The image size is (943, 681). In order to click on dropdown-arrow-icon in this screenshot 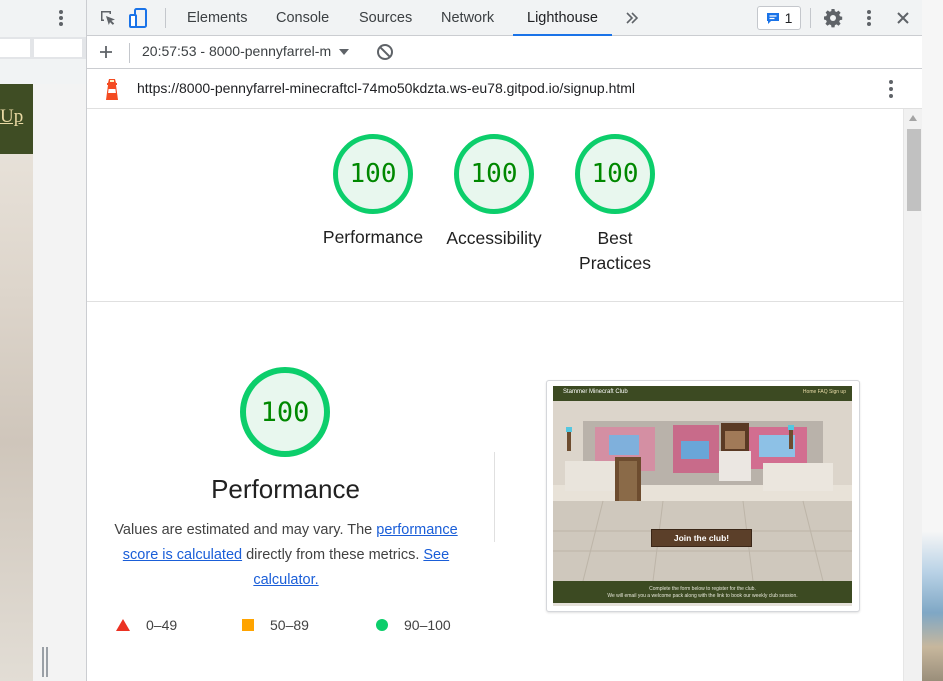, I will do `click(344, 52)`.